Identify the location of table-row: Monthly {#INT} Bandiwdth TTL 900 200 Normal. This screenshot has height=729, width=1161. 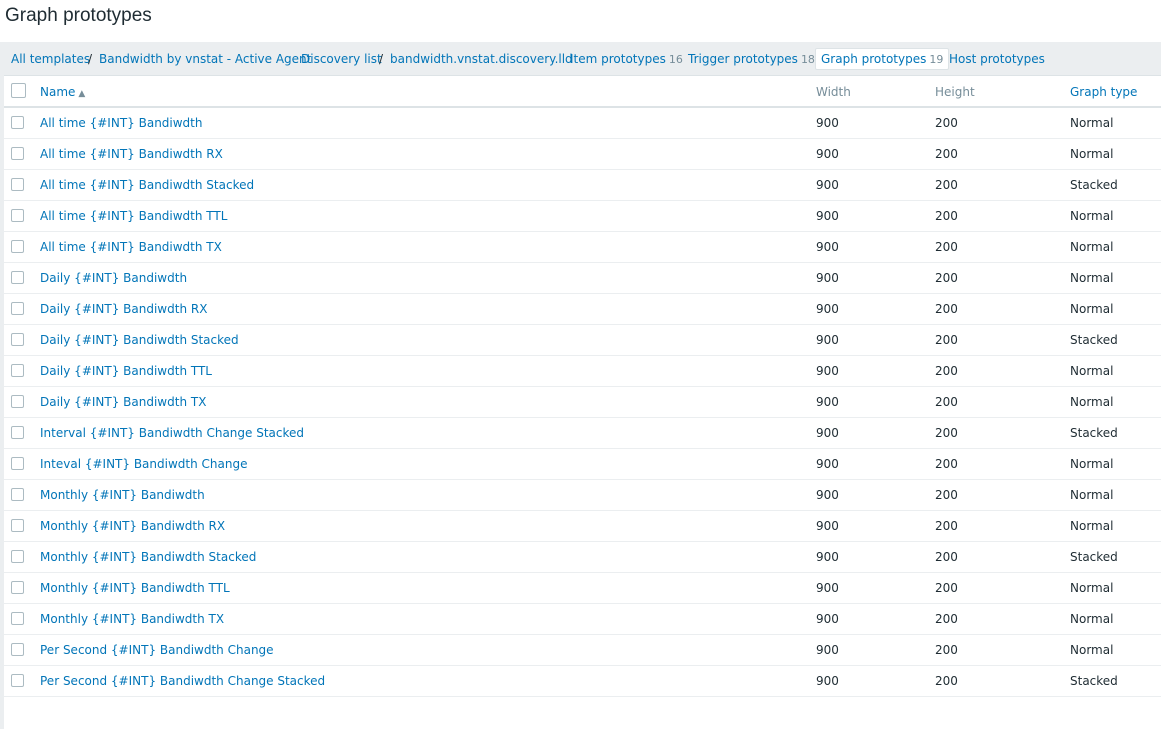
(582, 588).